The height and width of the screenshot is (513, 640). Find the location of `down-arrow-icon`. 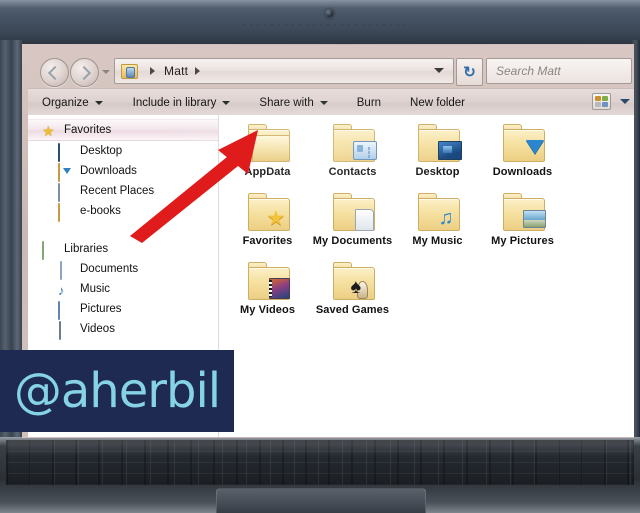

down-arrow-icon is located at coordinates (534, 150).